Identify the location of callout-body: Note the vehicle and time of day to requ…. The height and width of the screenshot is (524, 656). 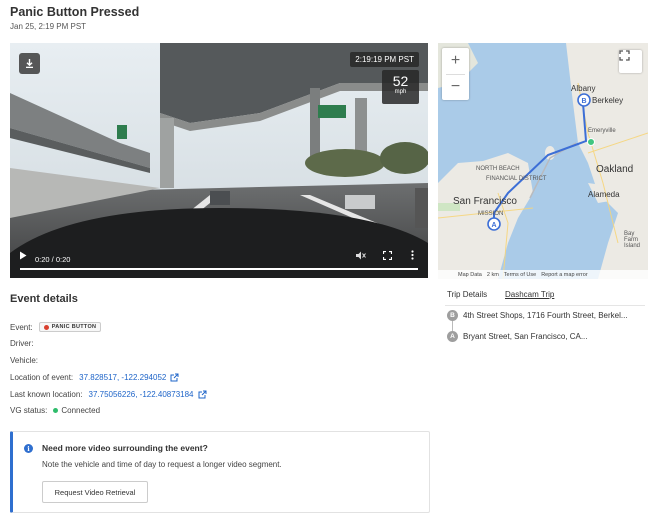
(162, 464).